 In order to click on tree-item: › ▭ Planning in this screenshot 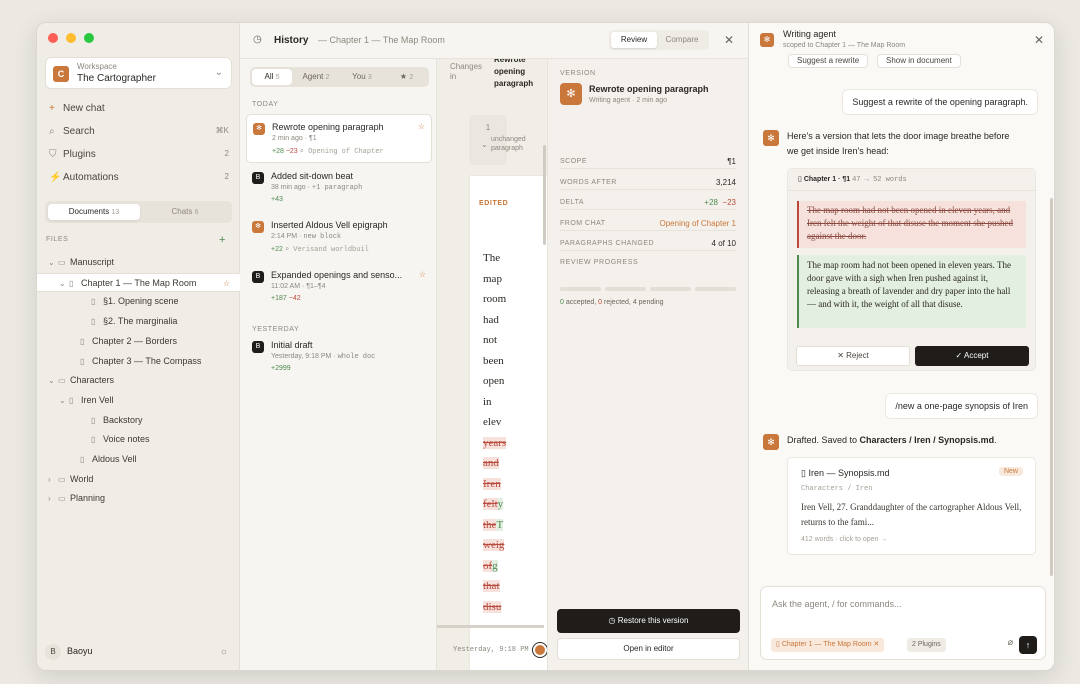, I will do `click(138, 498)`.